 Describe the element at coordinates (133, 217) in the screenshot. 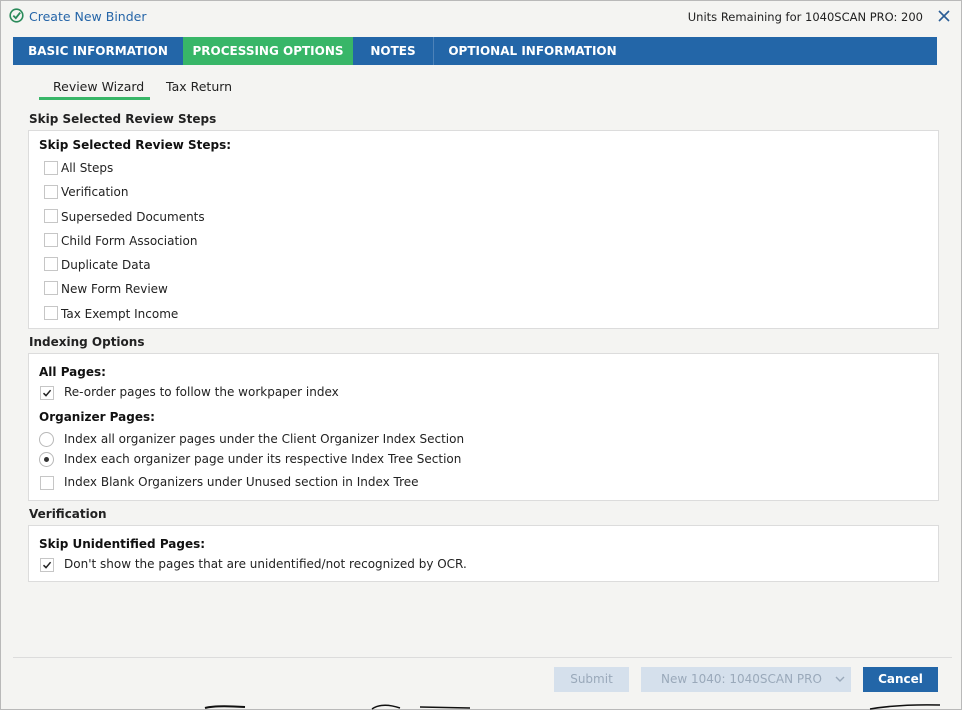

I see `checkbox-label-superseded-documents: Superseded Documents` at that location.